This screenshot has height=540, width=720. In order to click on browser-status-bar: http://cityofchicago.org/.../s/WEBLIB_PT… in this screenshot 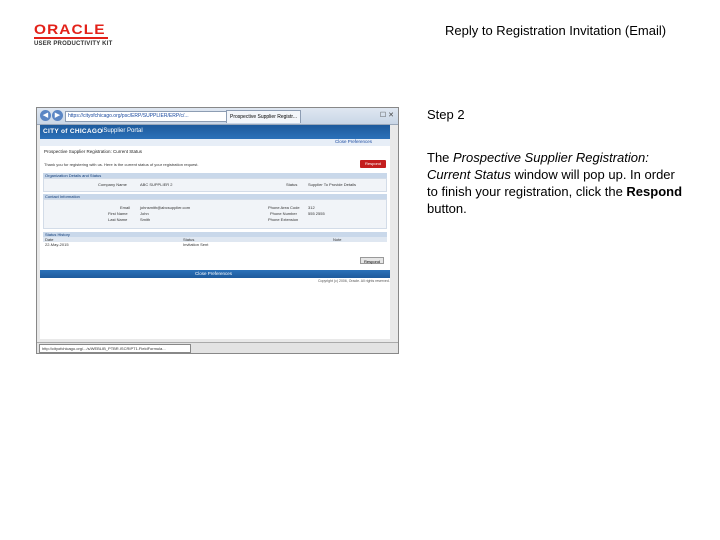, I will do `click(217, 347)`.